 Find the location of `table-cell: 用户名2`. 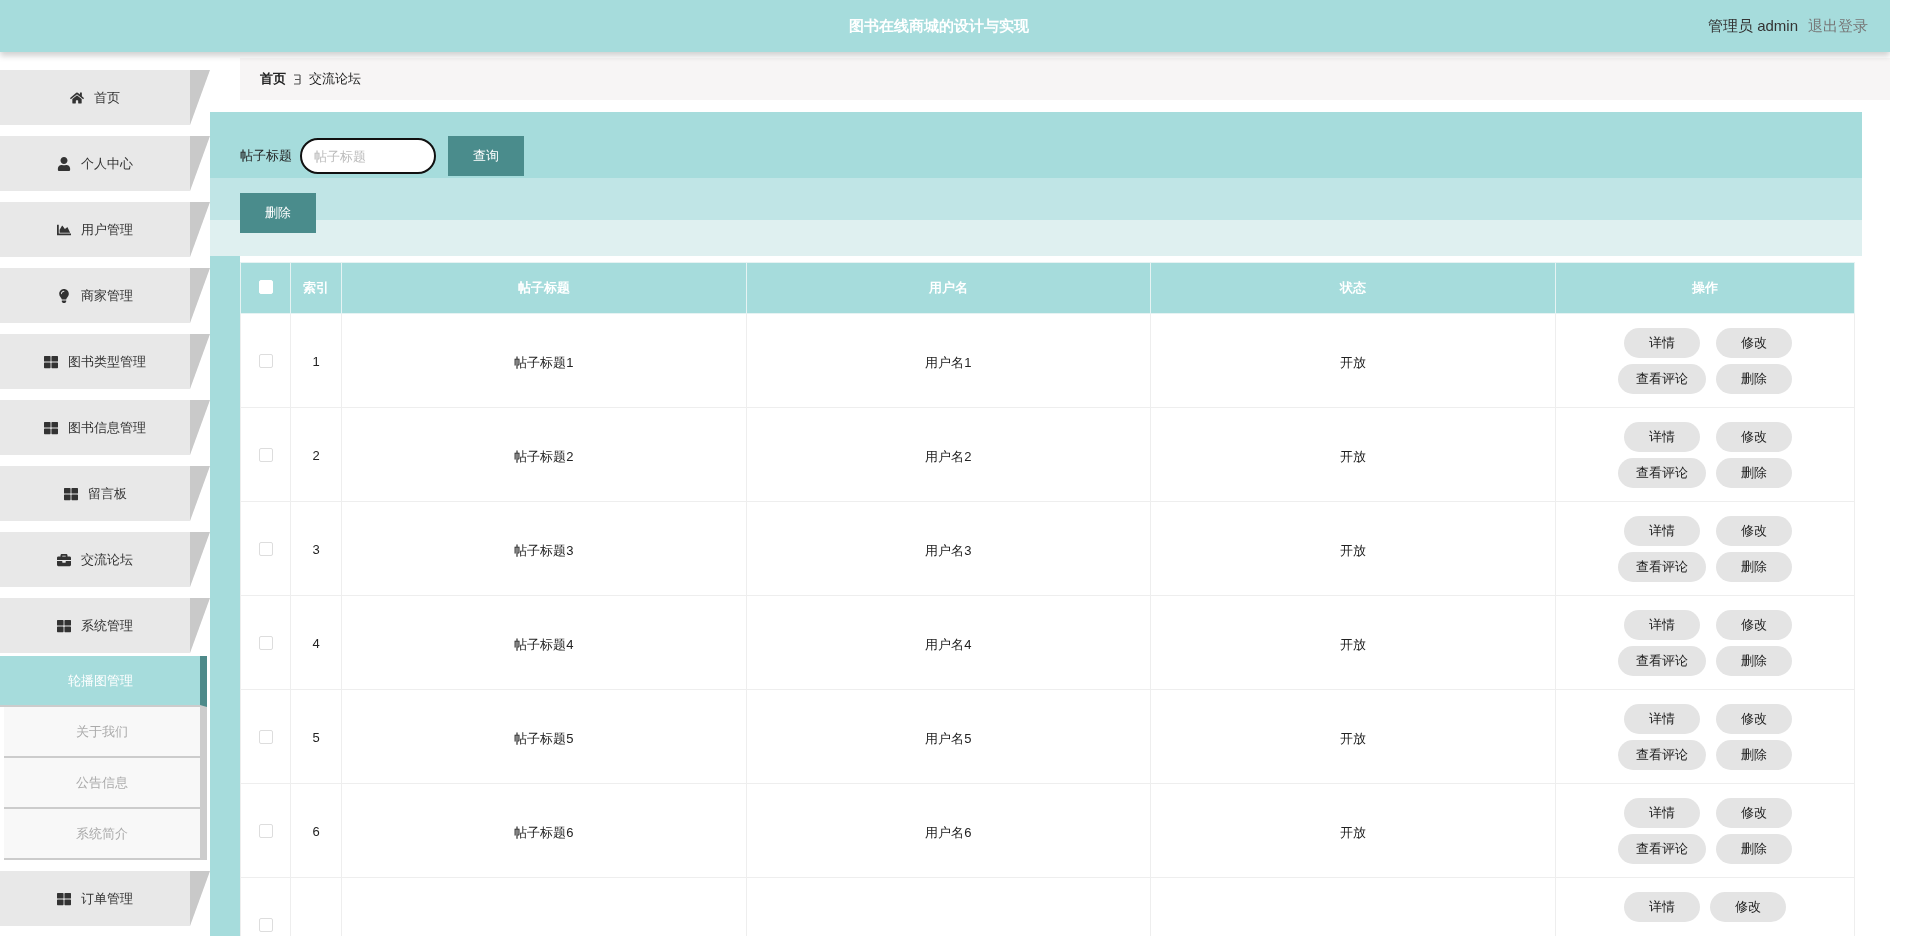

table-cell: 用户名2 is located at coordinates (948, 456).